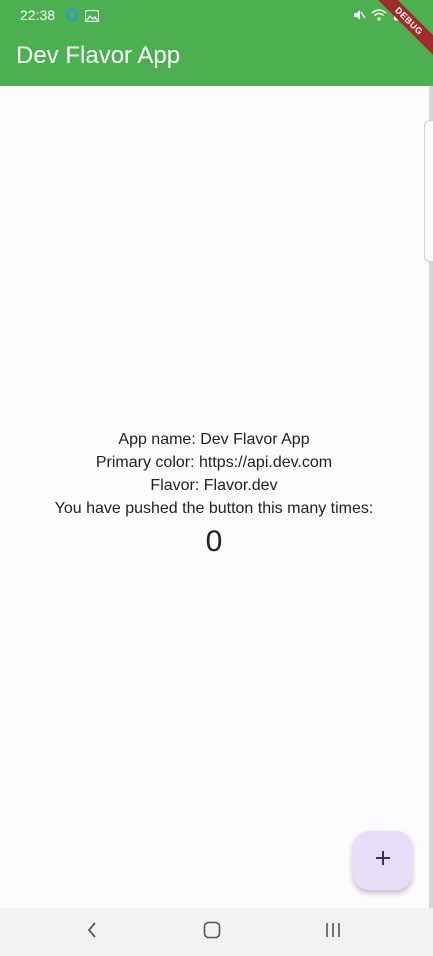 The width and height of the screenshot is (433, 956). I want to click on wifi-icon, so click(379, 17).